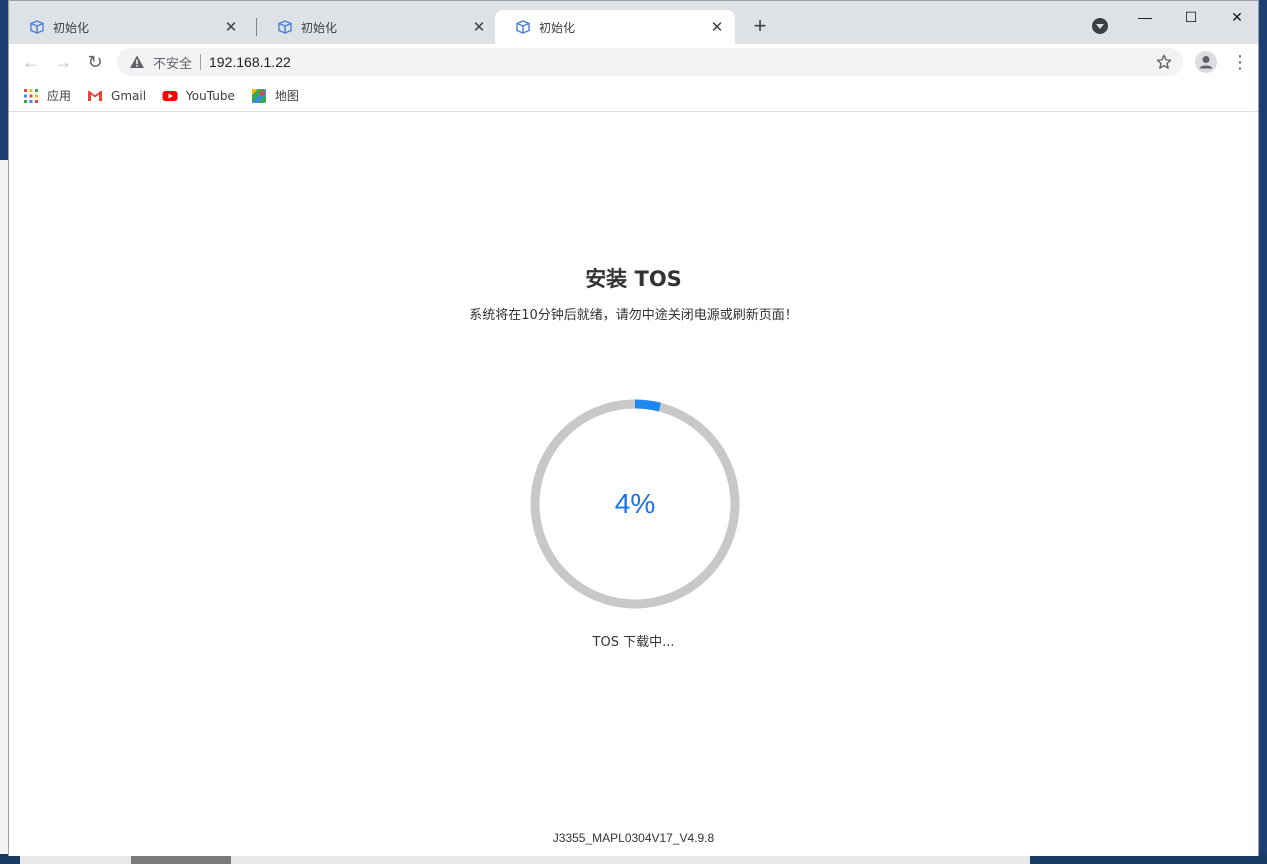 The image size is (1267, 864). What do you see at coordinates (31, 62) in the screenshot?
I see `back-button: ←` at bounding box center [31, 62].